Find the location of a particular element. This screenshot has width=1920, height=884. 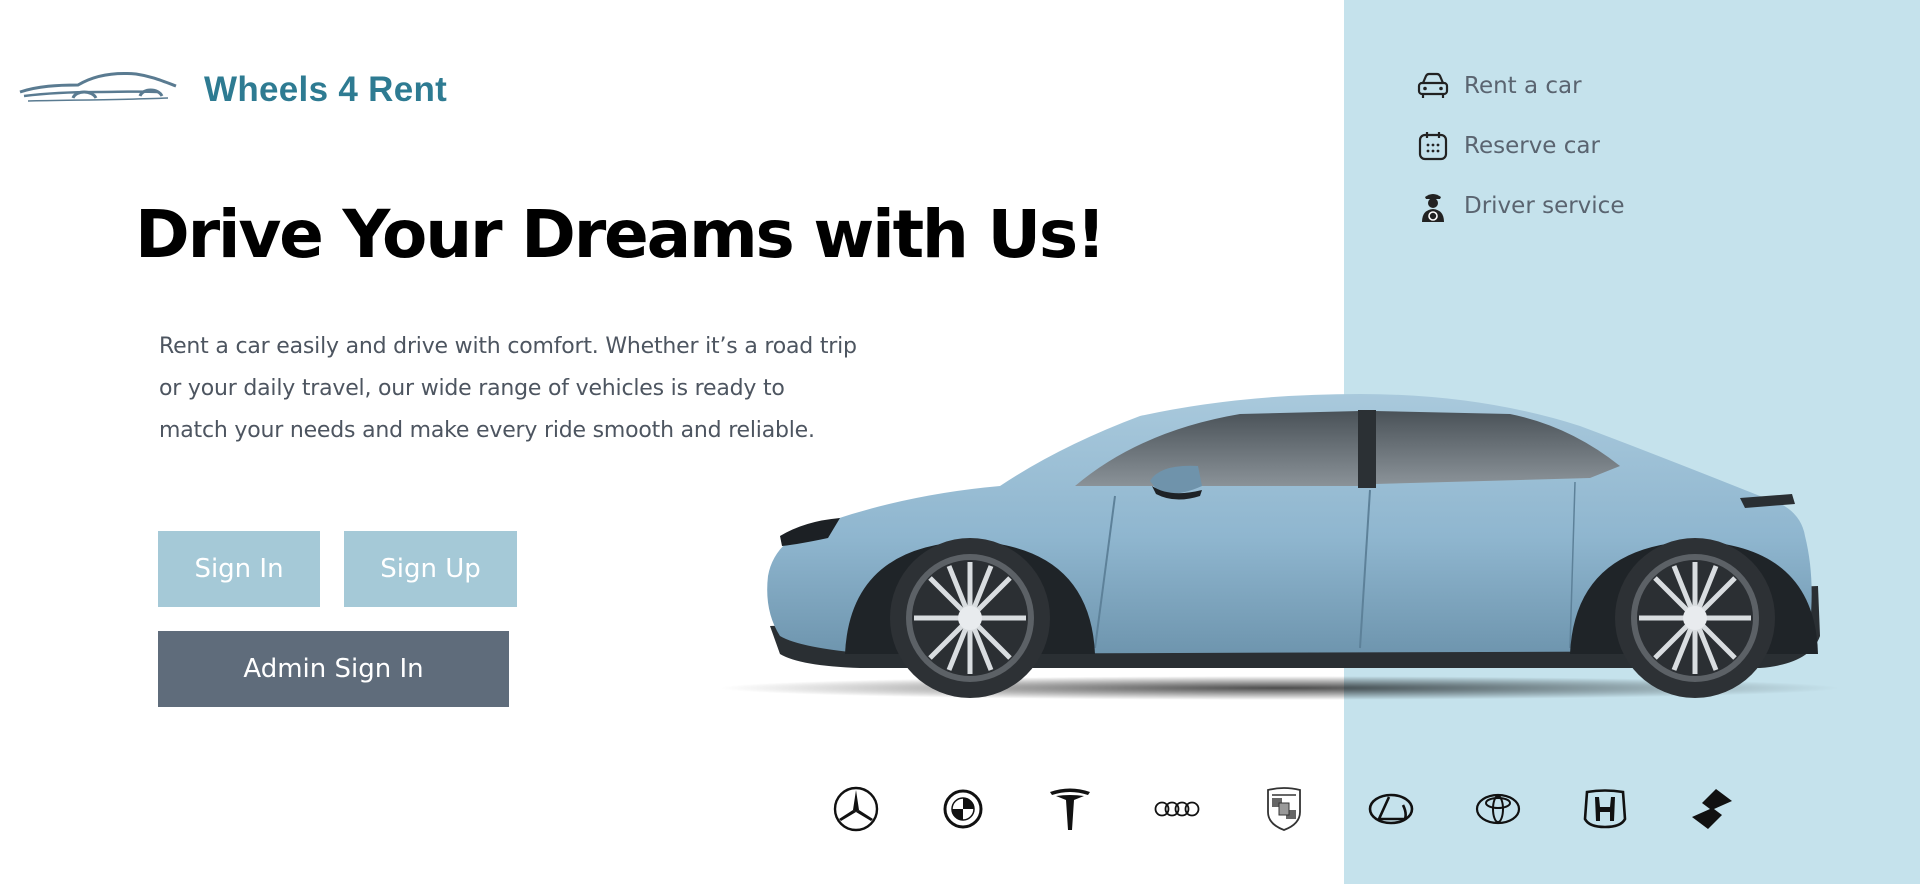

service-menu: Rent a car Reserve car Driver service is located at coordinates (1520, 158).